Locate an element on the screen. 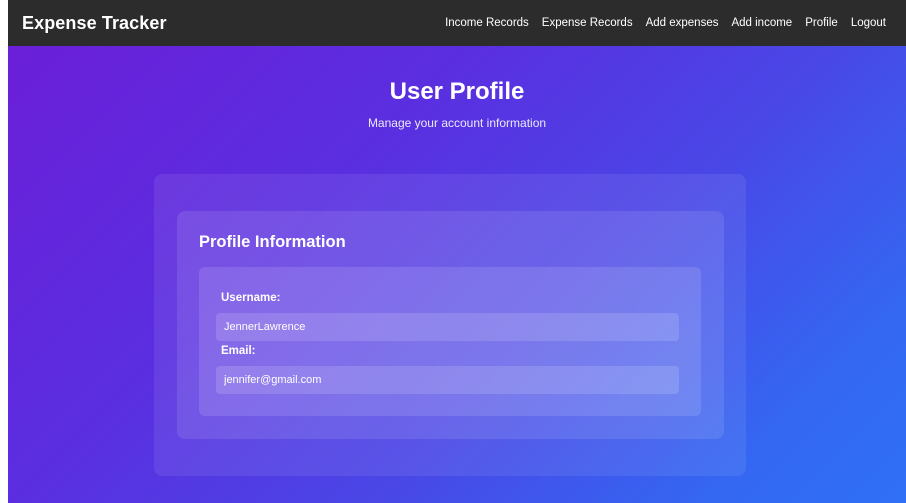 The height and width of the screenshot is (503, 906). nav-link-add-expenses: Add expenses is located at coordinates (682, 23).